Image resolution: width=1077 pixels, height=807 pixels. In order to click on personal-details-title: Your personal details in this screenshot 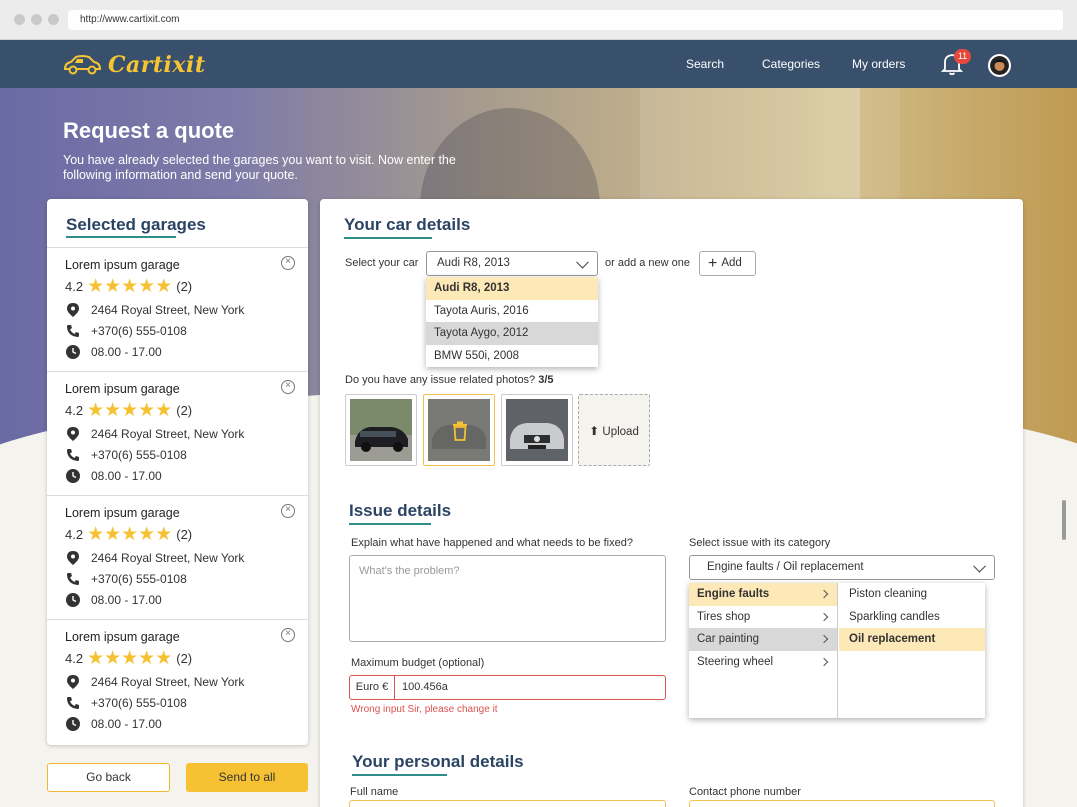, I will do `click(438, 761)`.